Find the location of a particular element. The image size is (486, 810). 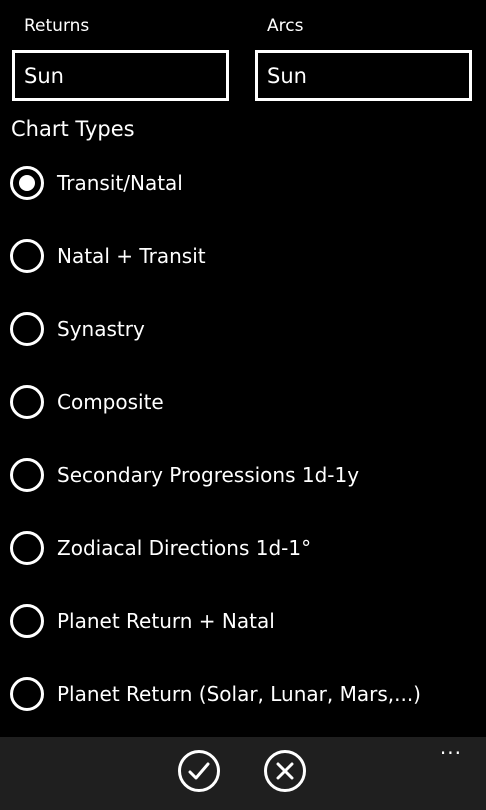

arcs-value: Sun is located at coordinates (287, 75).